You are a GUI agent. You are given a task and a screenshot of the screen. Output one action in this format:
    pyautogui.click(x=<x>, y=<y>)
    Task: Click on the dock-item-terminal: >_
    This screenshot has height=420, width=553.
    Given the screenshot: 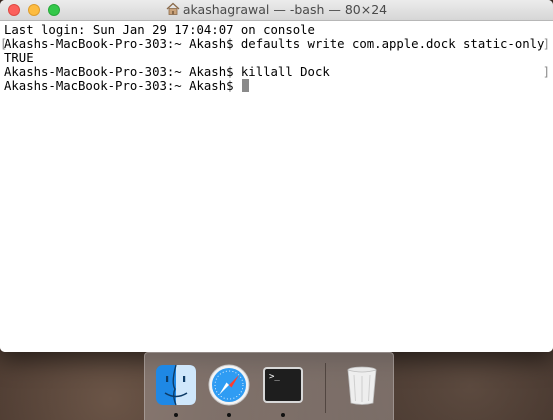 What is the action you would take?
    pyautogui.click(x=283, y=385)
    